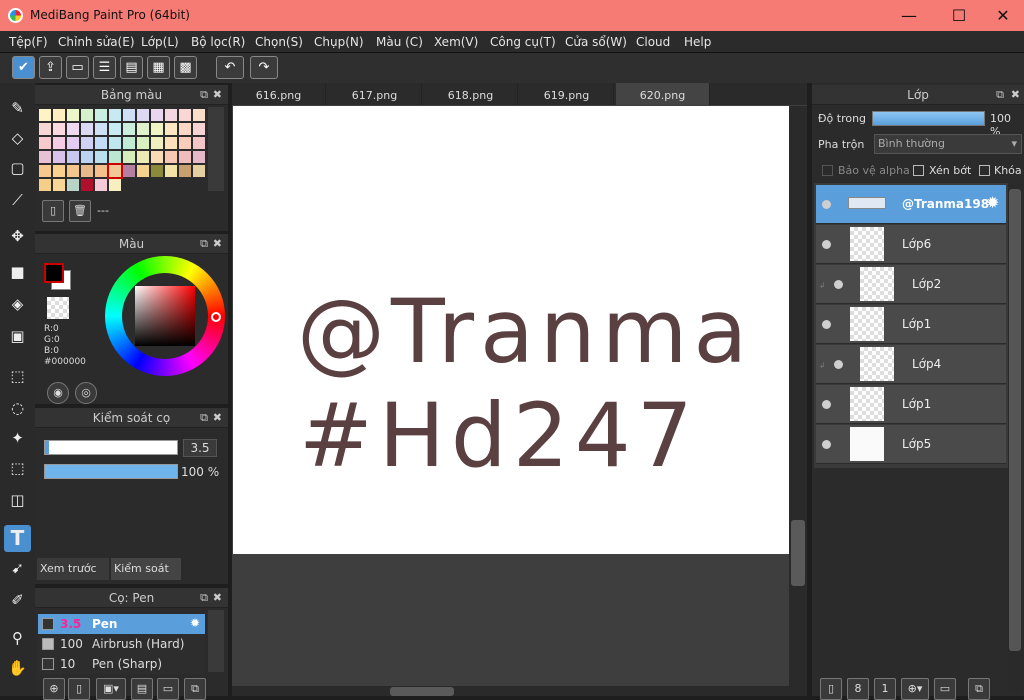 The height and width of the screenshot is (700, 1024). I want to click on add-layer-menu-icon: ⊕▾, so click(915, 689).